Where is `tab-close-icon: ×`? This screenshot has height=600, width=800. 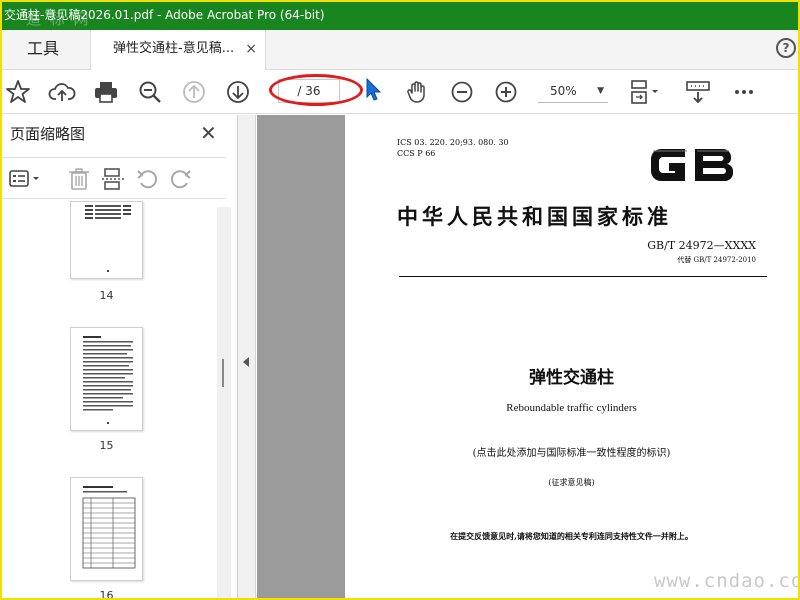
tab-close-icon: × is located at coordinates (251, 49).